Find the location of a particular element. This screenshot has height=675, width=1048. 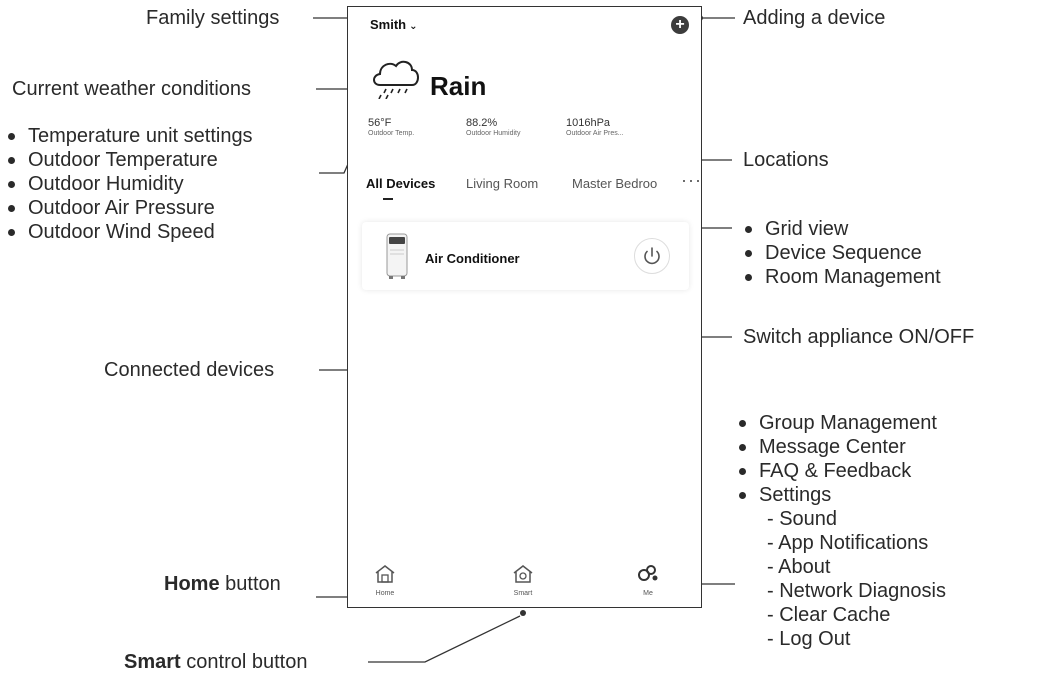

list-item: - Sound is located at coordinates (802, 519).